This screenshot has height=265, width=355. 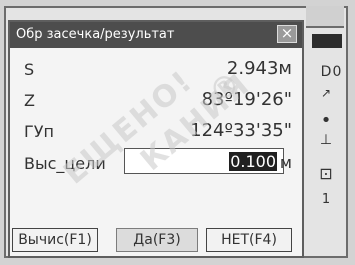 I want to click on battery-icon, so click(x=327, y=41).